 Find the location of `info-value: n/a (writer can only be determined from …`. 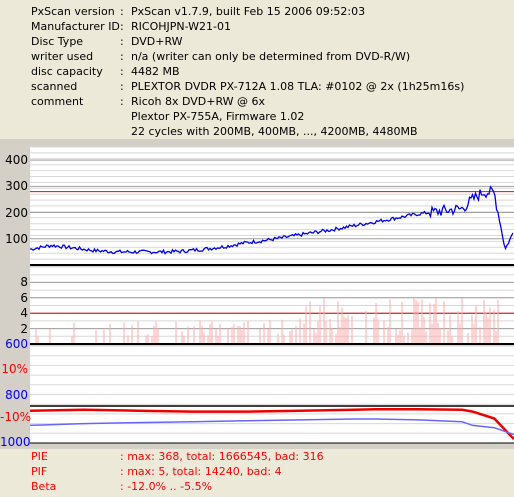

info-value: n/a (writer can only be determined from … is located at coordinates (271, 56).